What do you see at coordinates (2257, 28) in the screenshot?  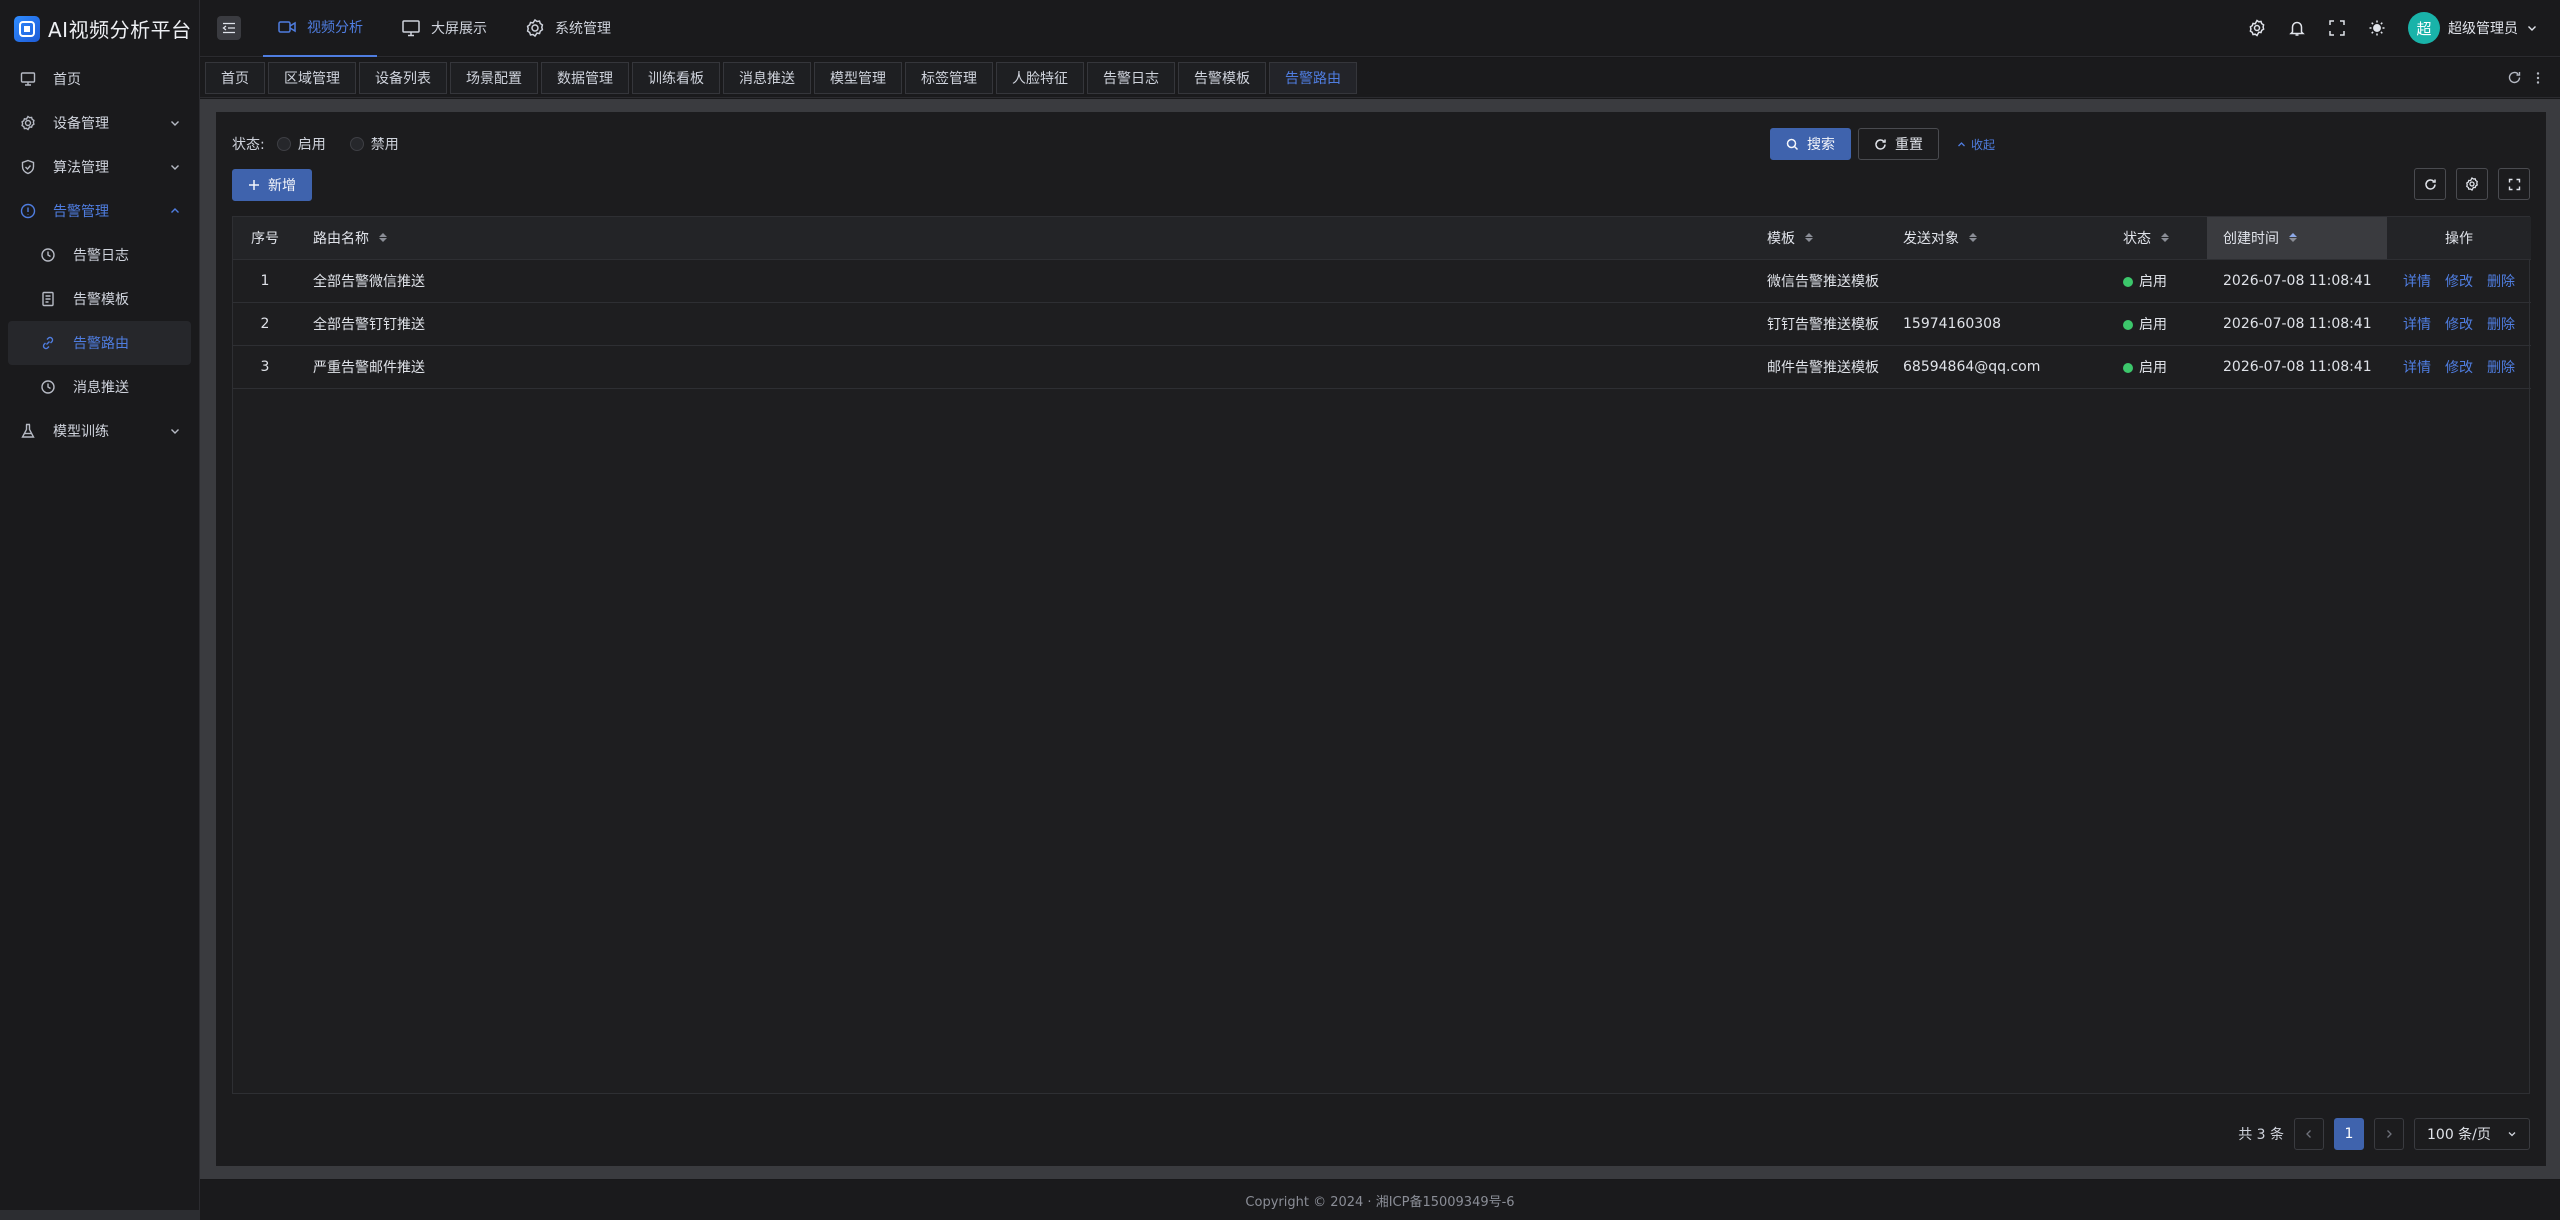 I see `settings-icon` at bounding box center [2257, 28].